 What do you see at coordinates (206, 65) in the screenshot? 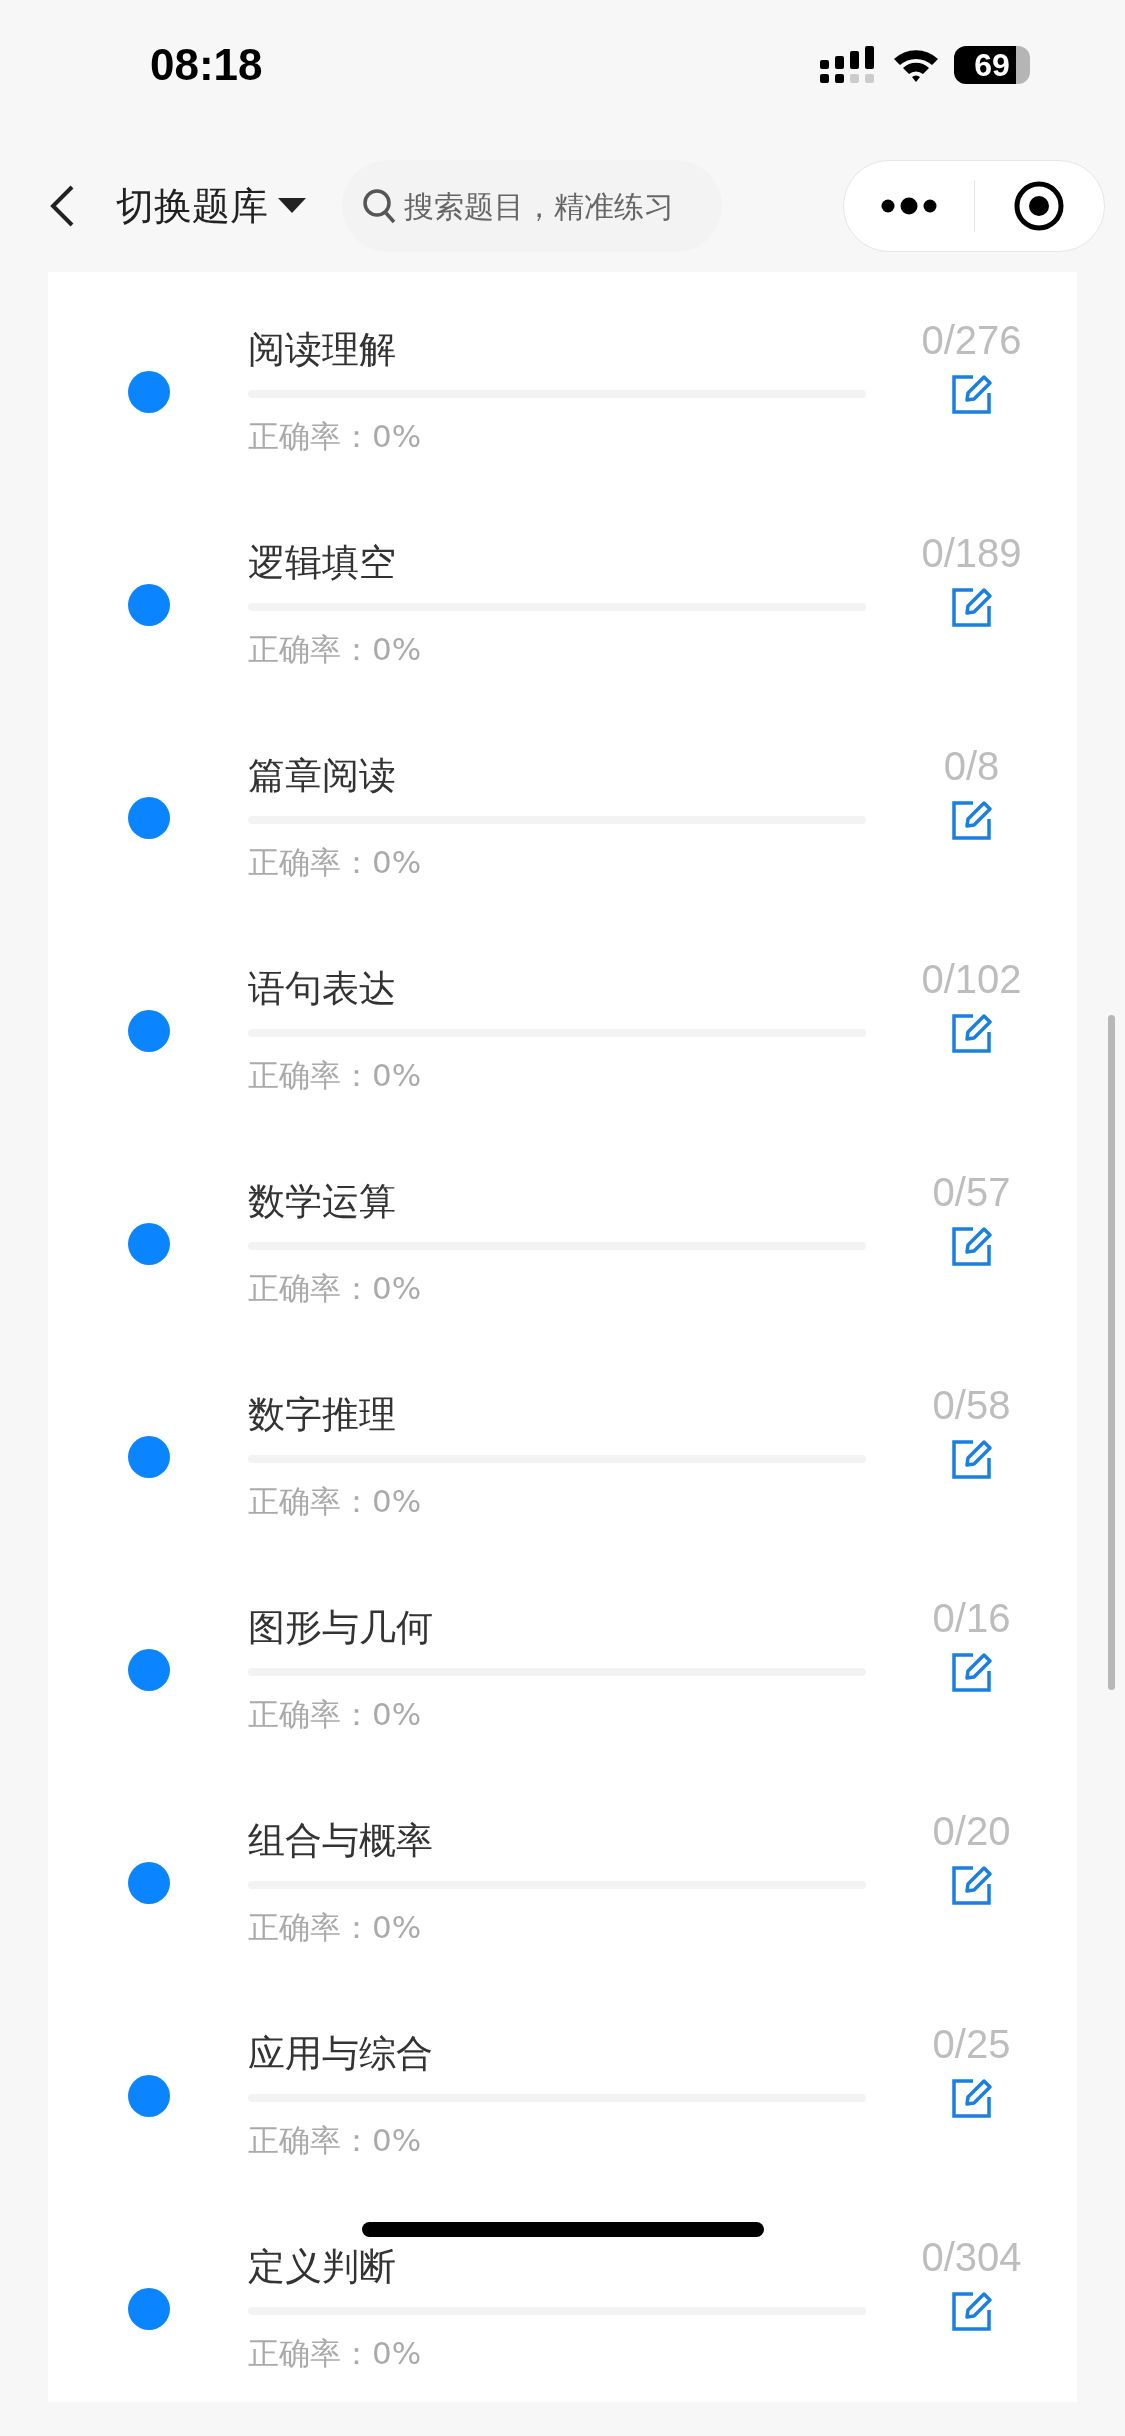
I see `status-time: 08:18` at bounding box center [206, 65].